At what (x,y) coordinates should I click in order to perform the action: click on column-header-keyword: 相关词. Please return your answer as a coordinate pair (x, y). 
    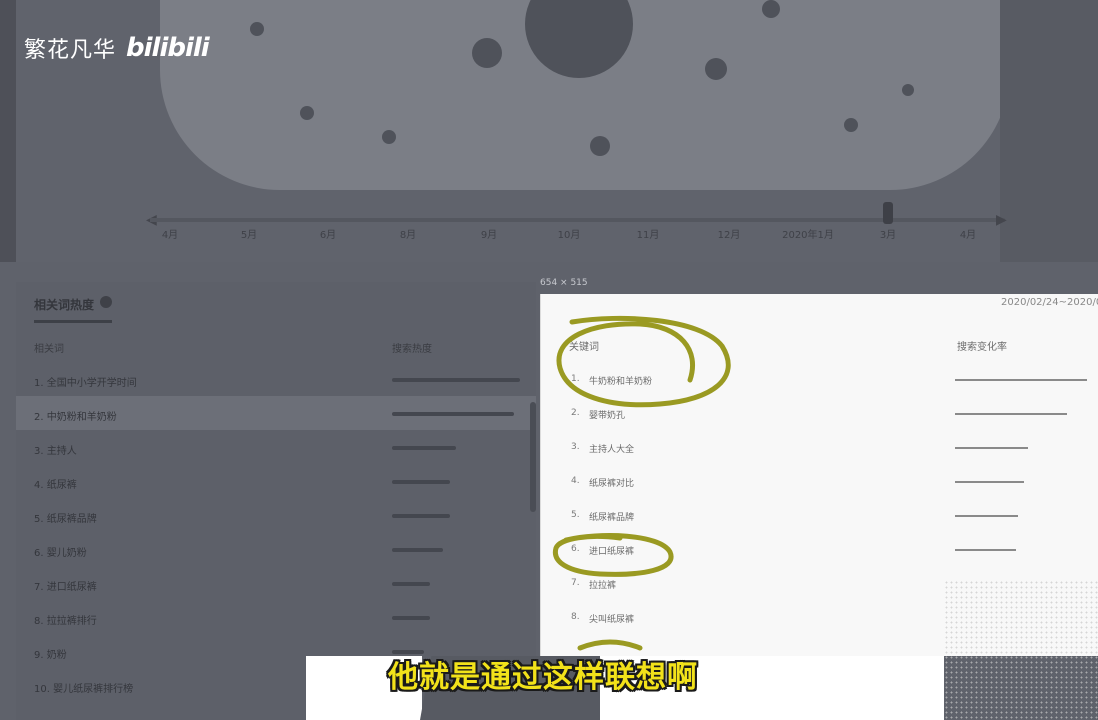
    Looking at the image, I should click on (49, 349).